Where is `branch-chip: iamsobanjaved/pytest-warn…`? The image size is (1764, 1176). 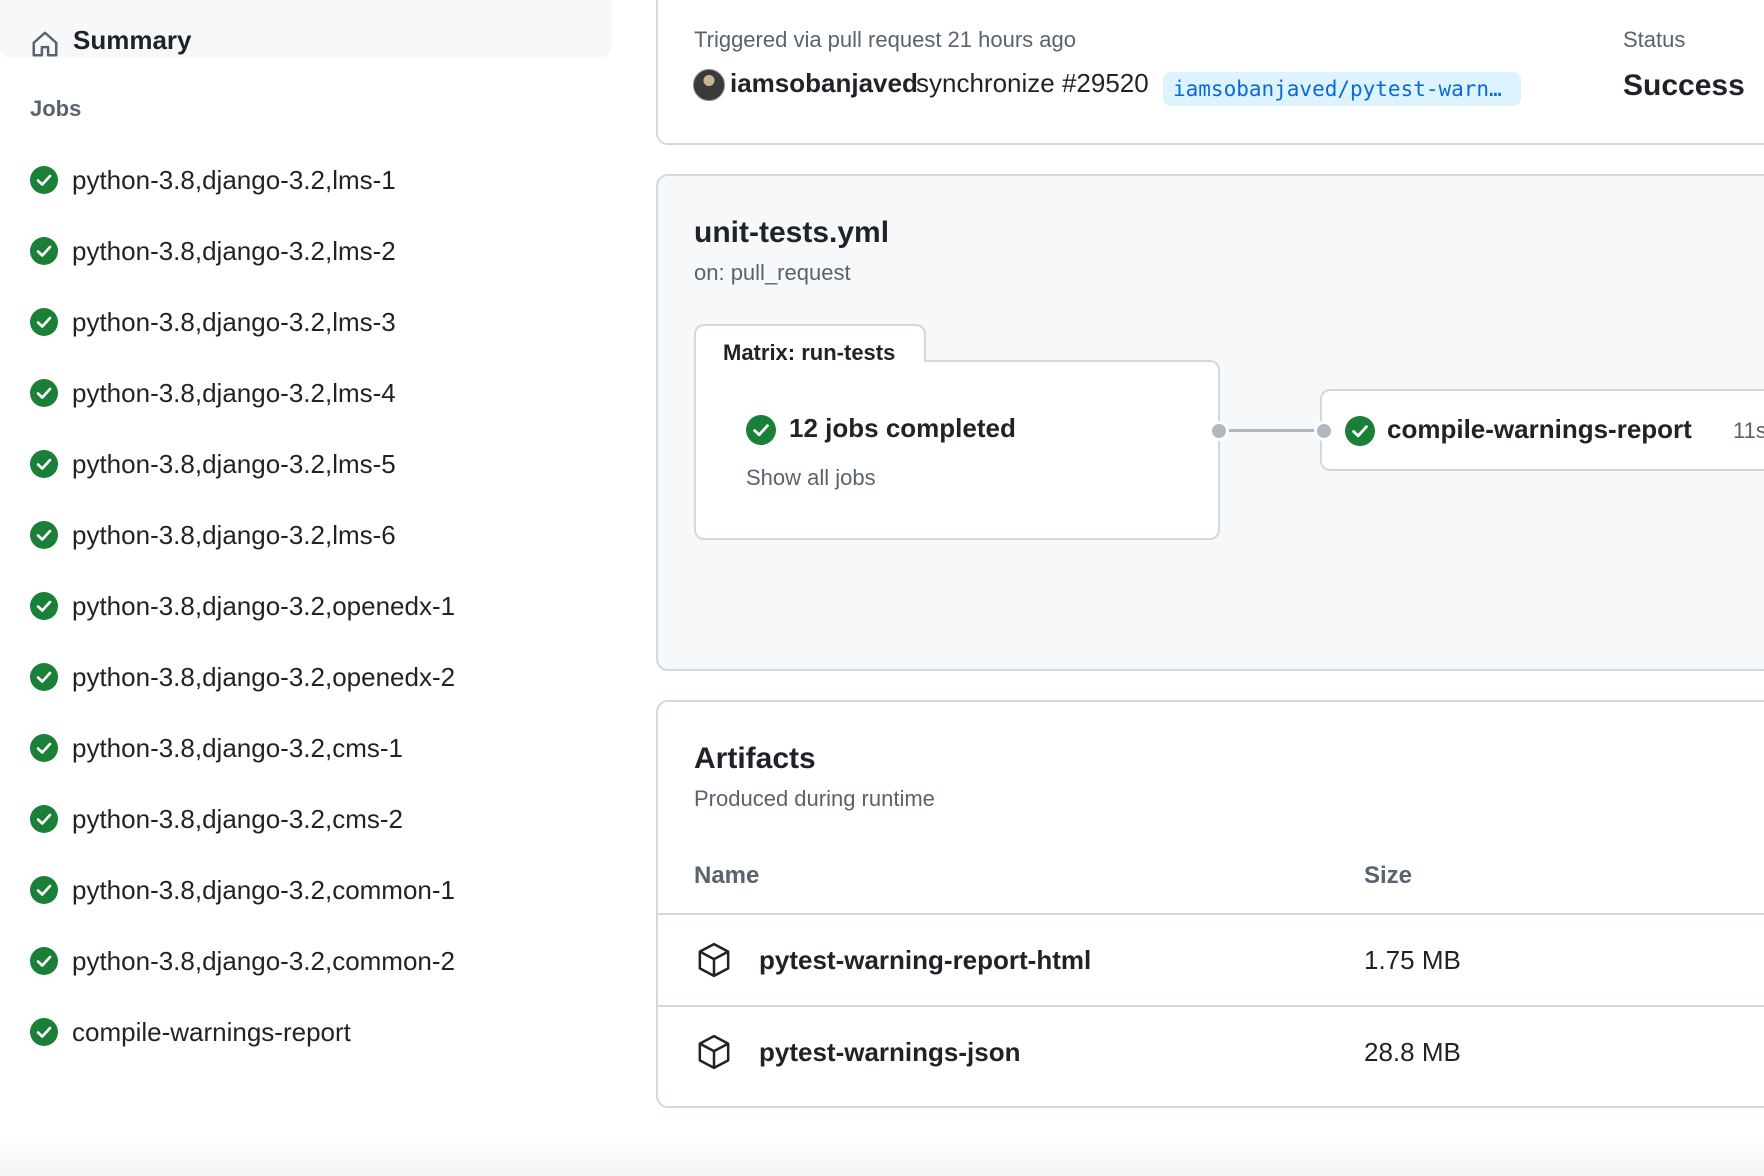 branch-chip: iamsobanjaved/pytest-warn… is located at coordinates (1342, 89).